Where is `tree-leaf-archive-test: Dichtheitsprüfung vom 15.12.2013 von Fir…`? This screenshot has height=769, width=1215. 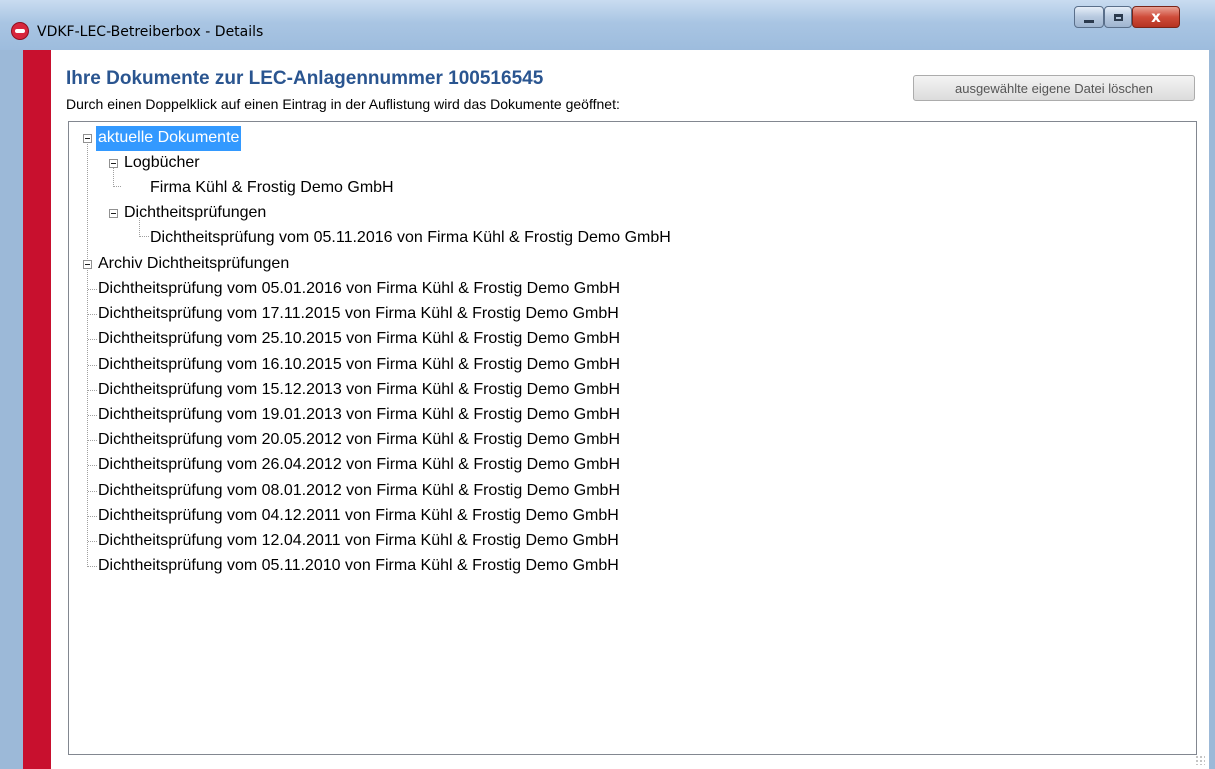
tree-leaf-archive-test: Dichtheitsprüfung vom 15.12.2013 von Fir… is located at coordinates (359, 390).